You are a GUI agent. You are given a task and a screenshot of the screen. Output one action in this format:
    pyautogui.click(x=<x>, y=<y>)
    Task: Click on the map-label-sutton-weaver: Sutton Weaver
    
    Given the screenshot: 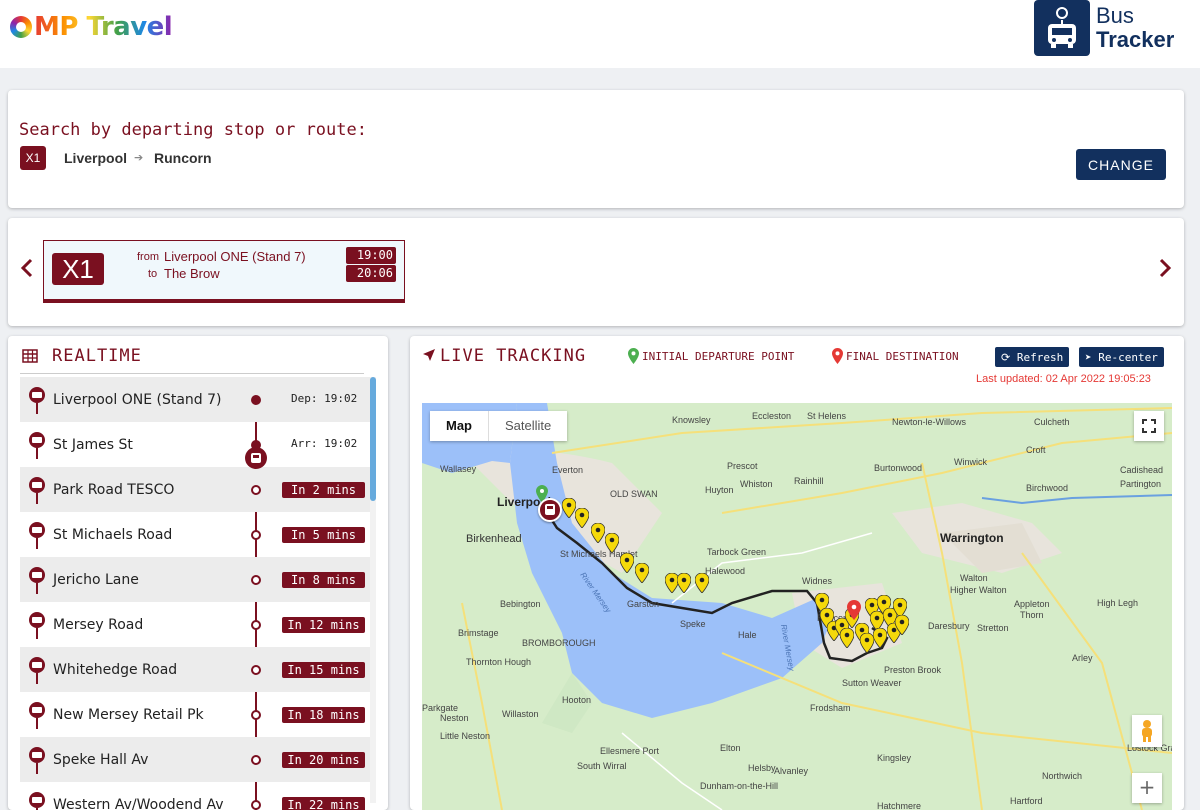 What is the action you would take?
    pyautogui.click(x=872, y=683)
    